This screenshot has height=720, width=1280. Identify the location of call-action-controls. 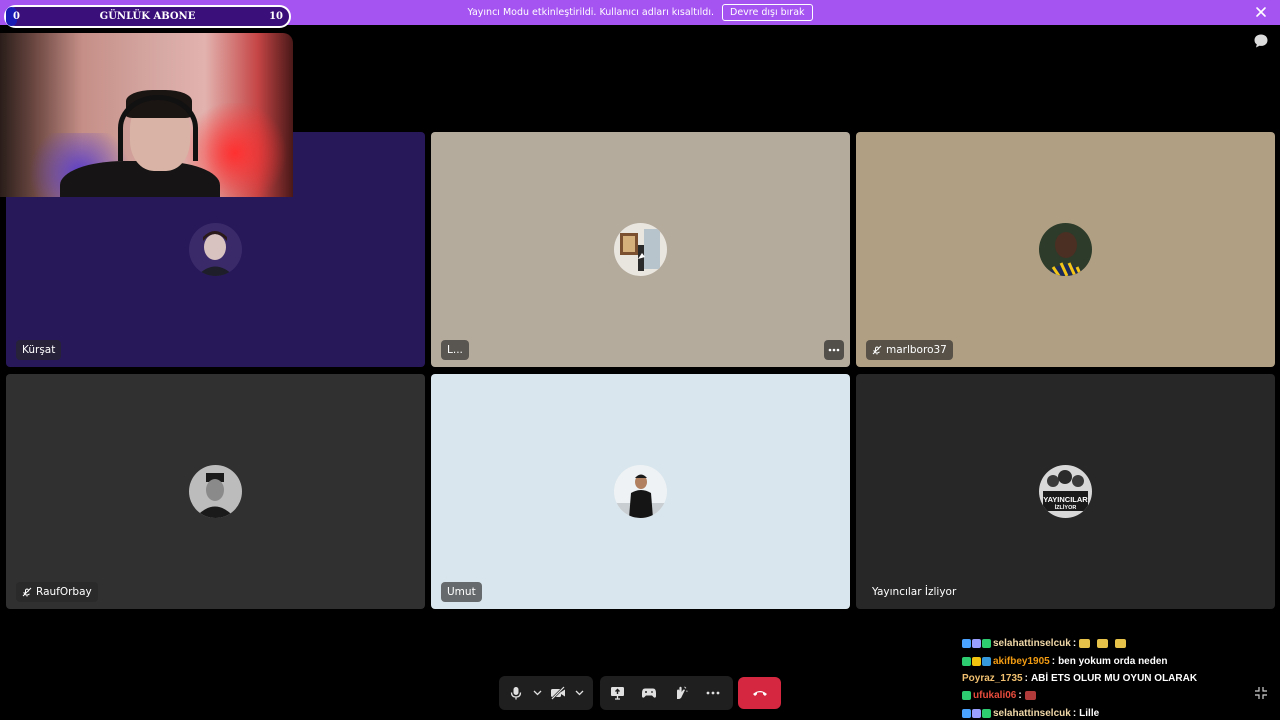
(666, 693).